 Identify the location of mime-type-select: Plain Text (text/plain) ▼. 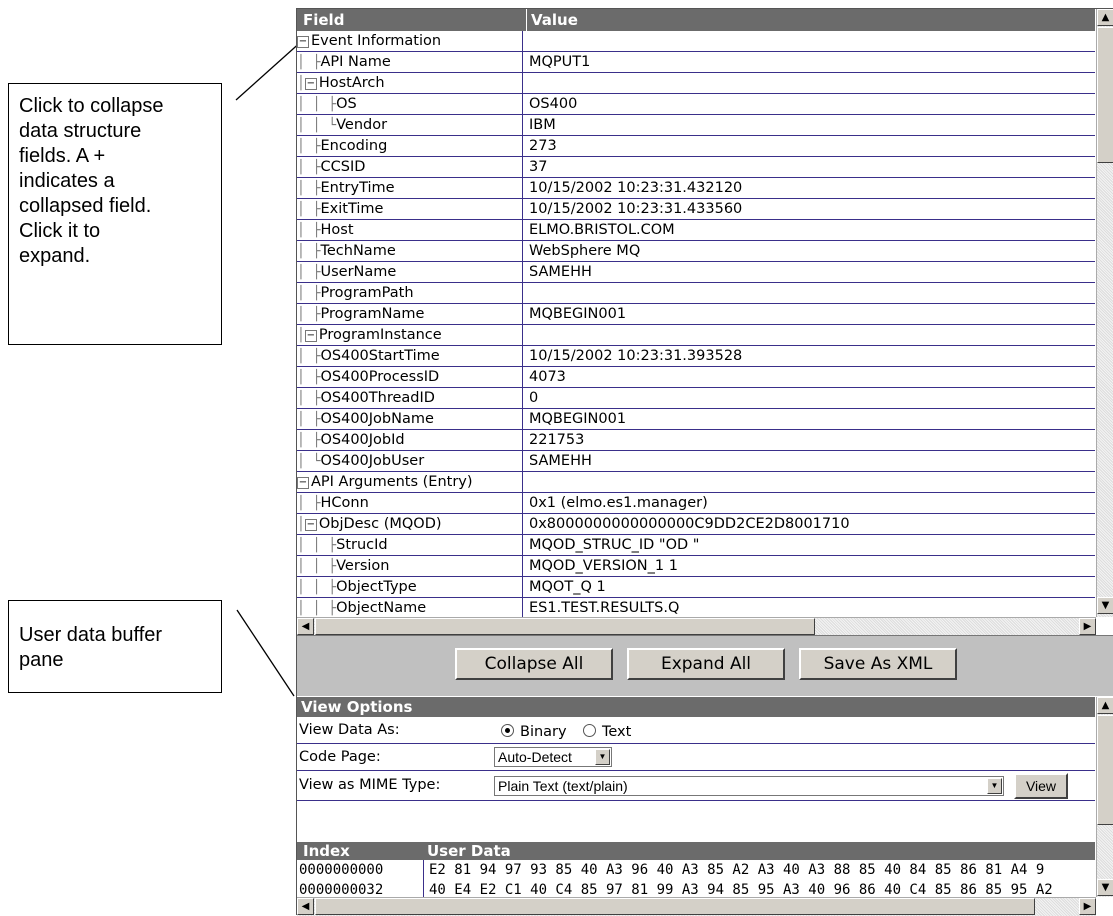
(749, 786).